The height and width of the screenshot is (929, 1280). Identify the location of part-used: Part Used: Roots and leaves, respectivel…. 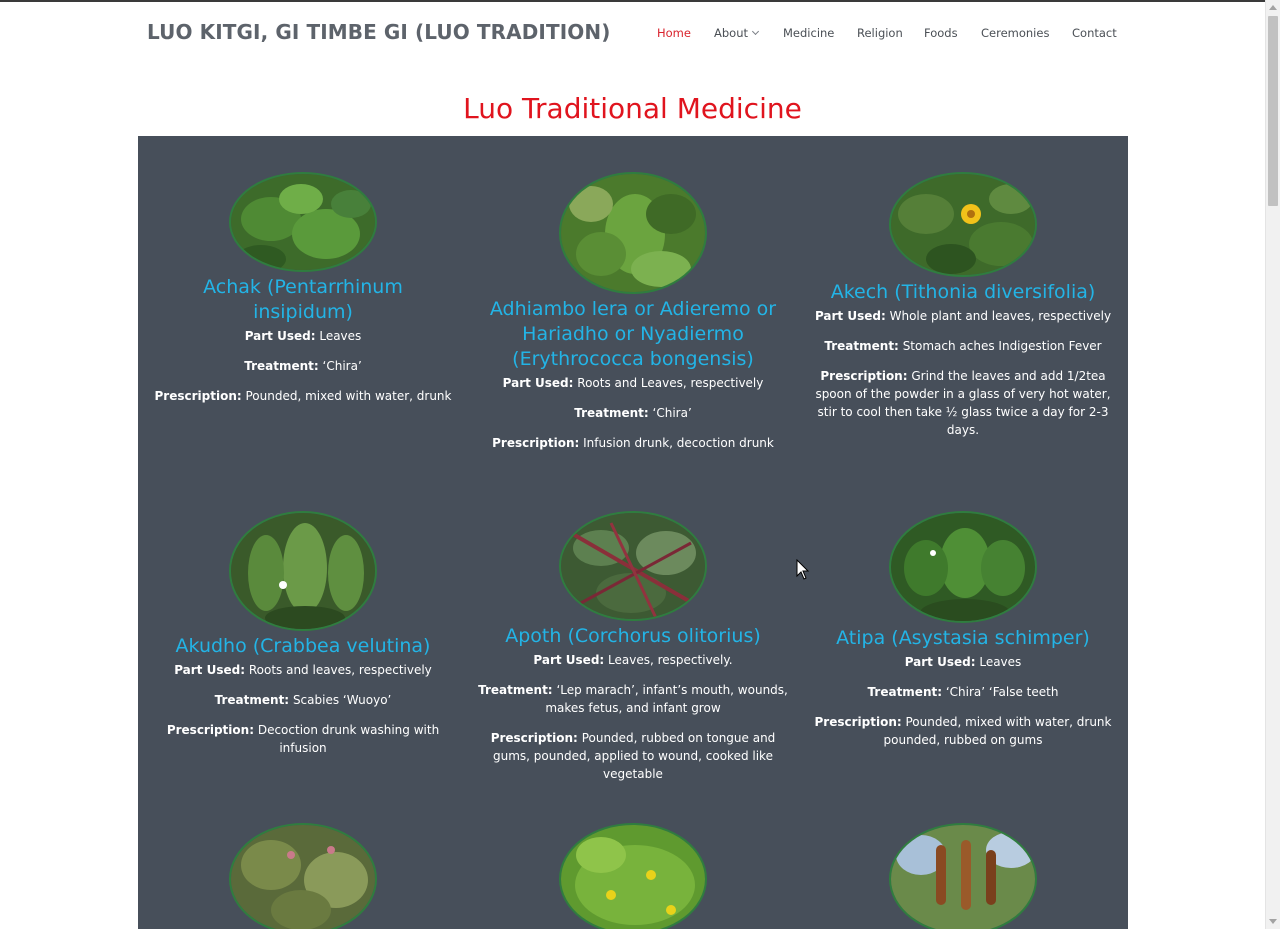
(303, 670).